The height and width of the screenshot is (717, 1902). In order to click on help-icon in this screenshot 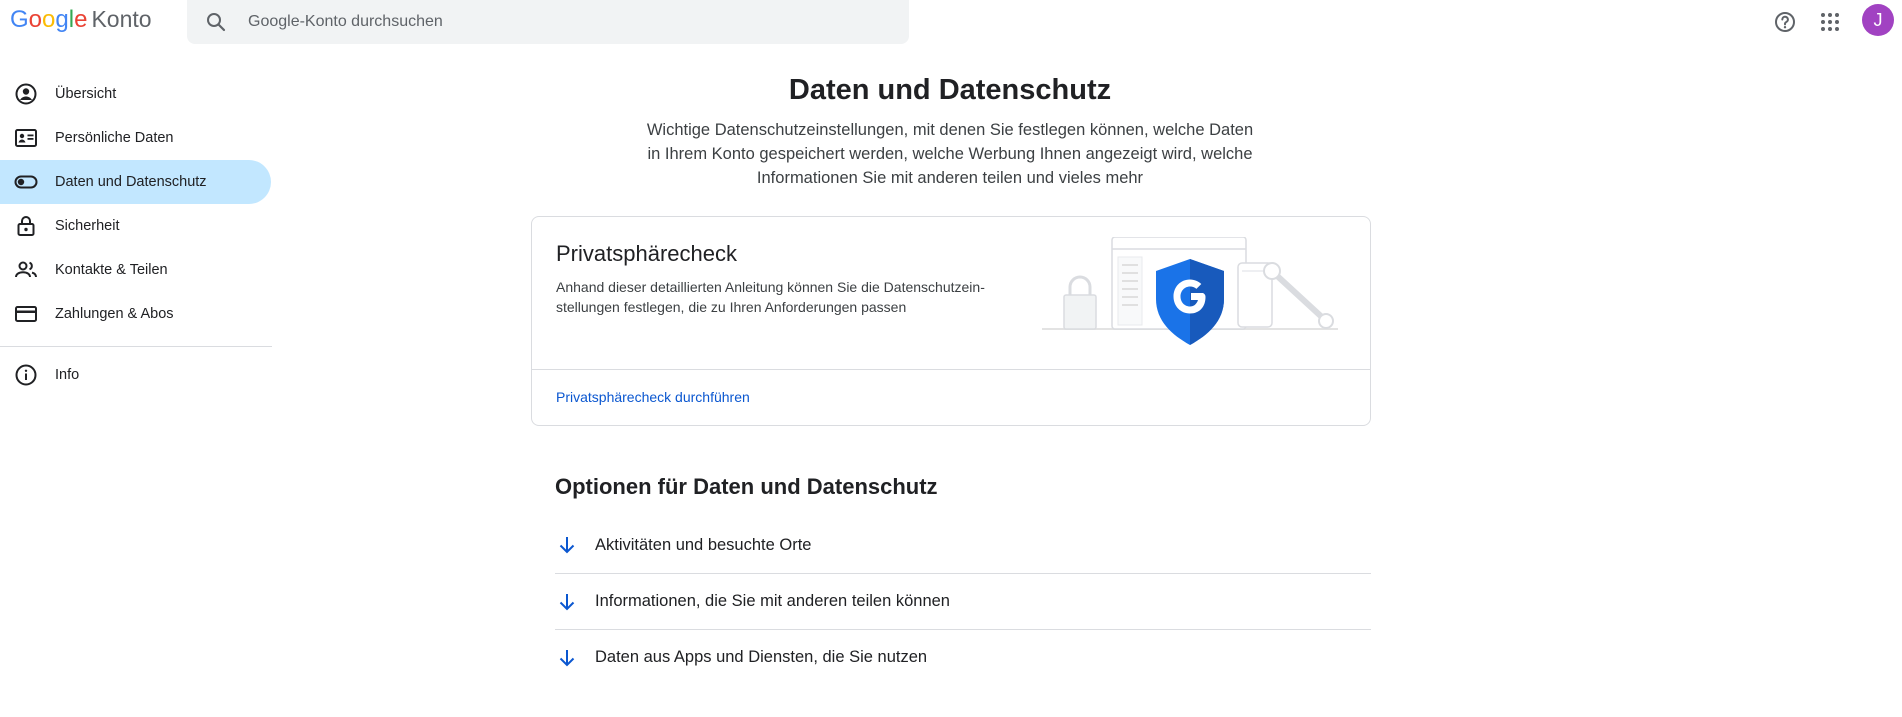, I will do `click(1785, 22)`.